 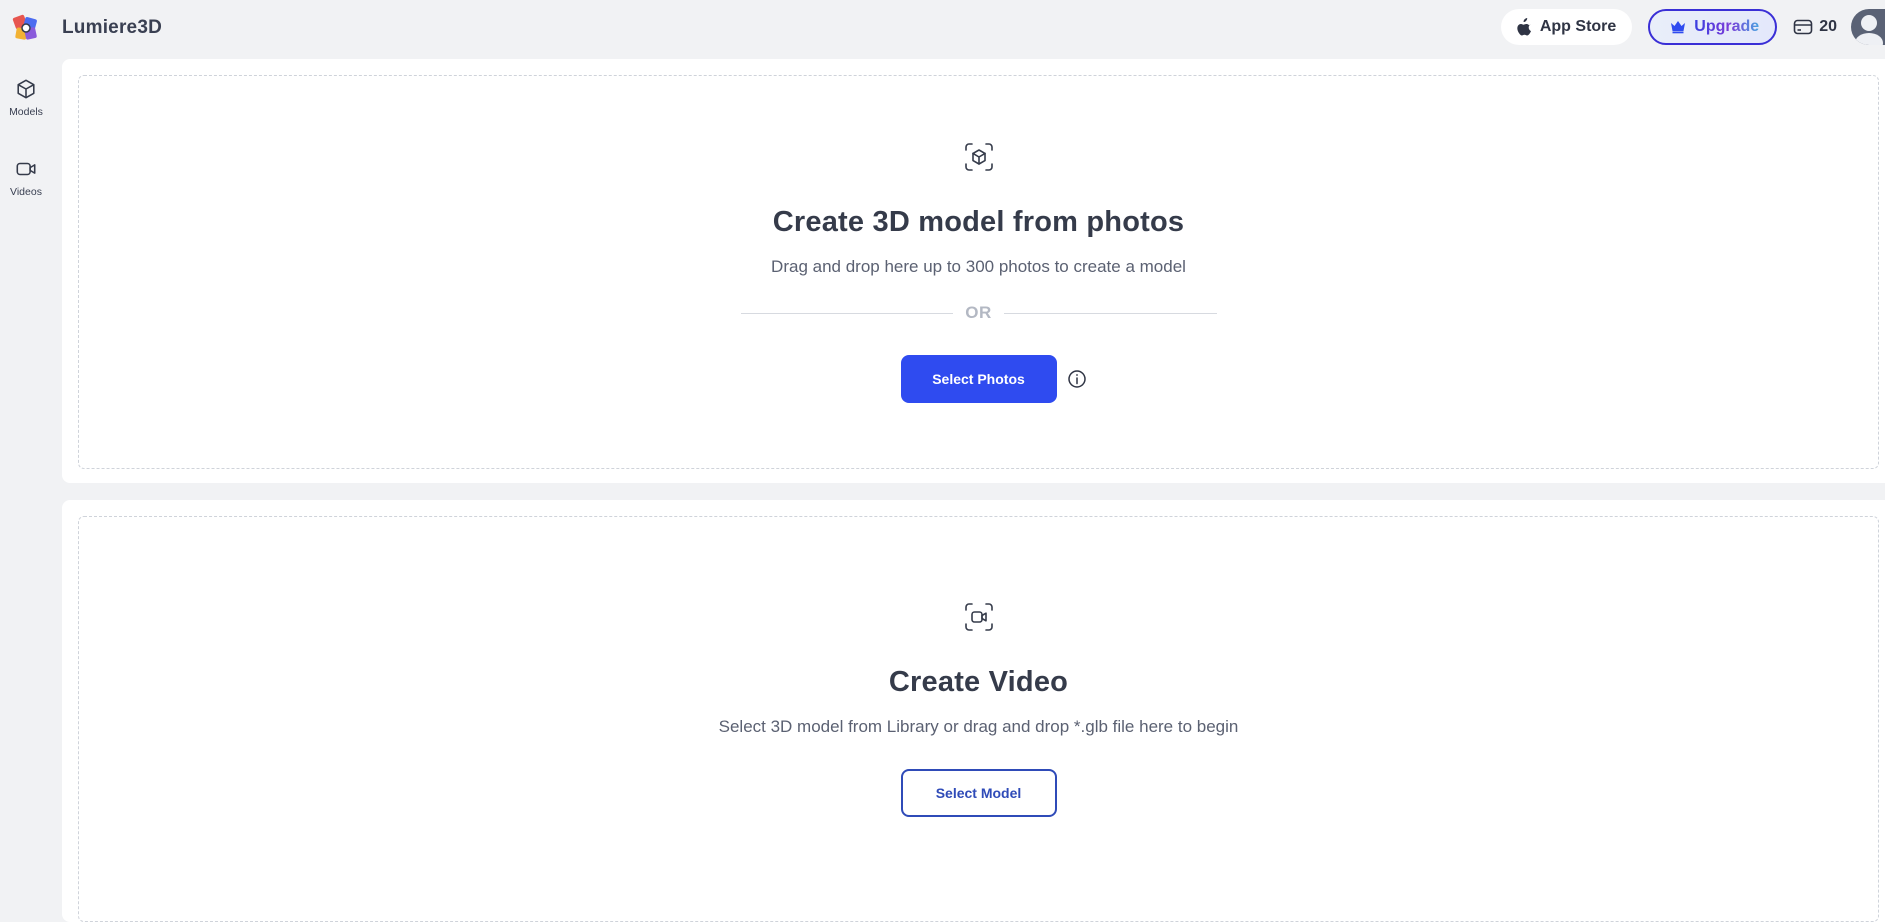 What do you see at coordinates (26, 182) in the screenshot?
I see `sidebar-item-videos: Videos` at bounding box center [26, 182].